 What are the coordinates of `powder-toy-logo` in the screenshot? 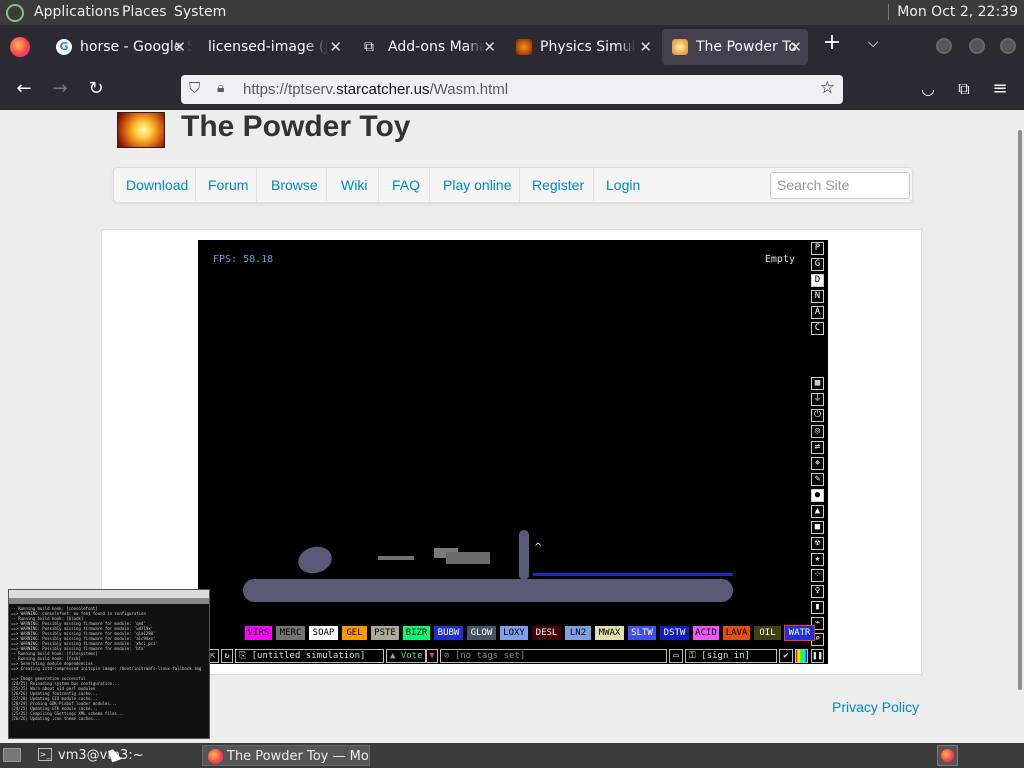 It's located at (141, 130).